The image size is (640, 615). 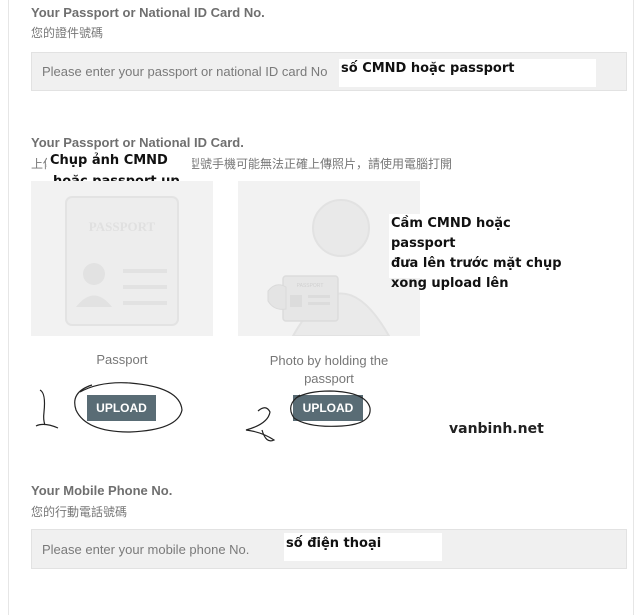 What do you see at coordinates (79, 512) in the screenshot?
I see `mobile-label-zh: 您的行動電話號碼` at bounding box center [79, 512].